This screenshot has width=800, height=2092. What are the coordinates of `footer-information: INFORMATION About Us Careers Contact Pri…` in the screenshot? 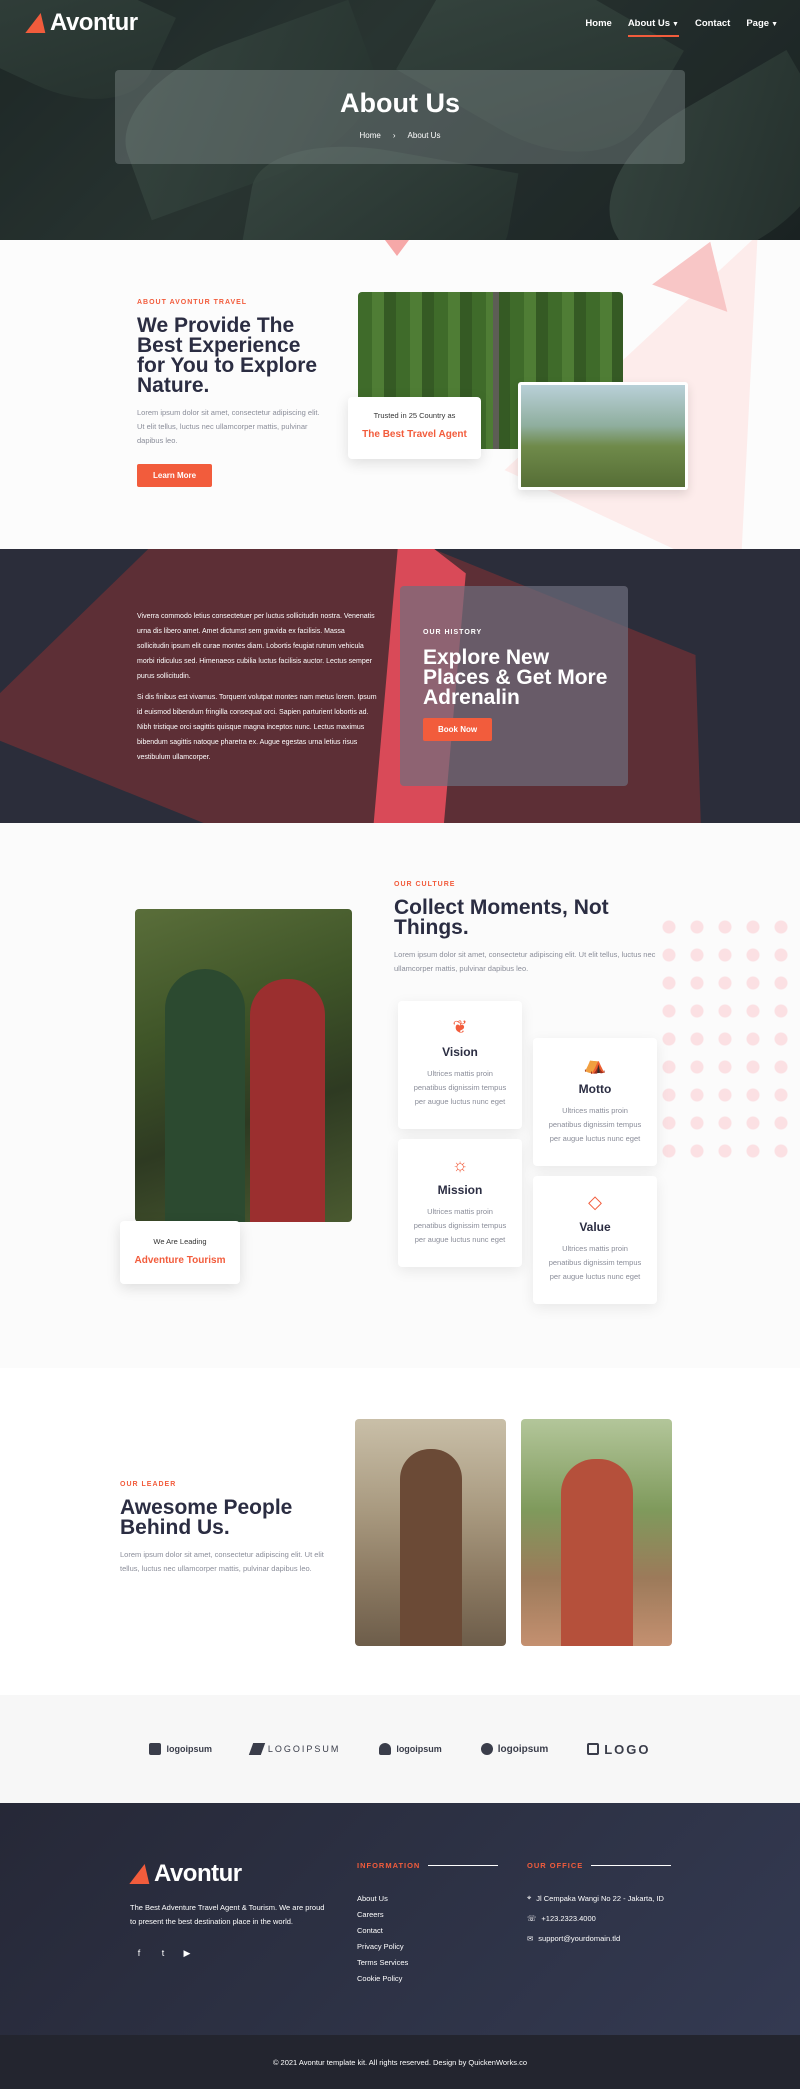 It's located at (428, 1923).